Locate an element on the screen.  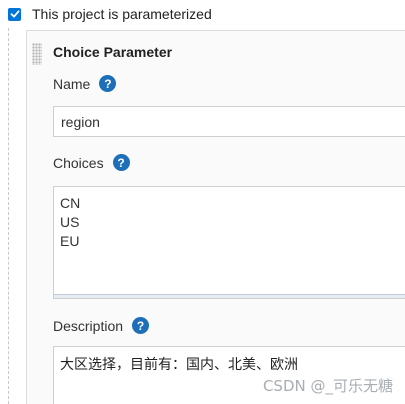
description-label: Description is located at coordinates (88, 325).